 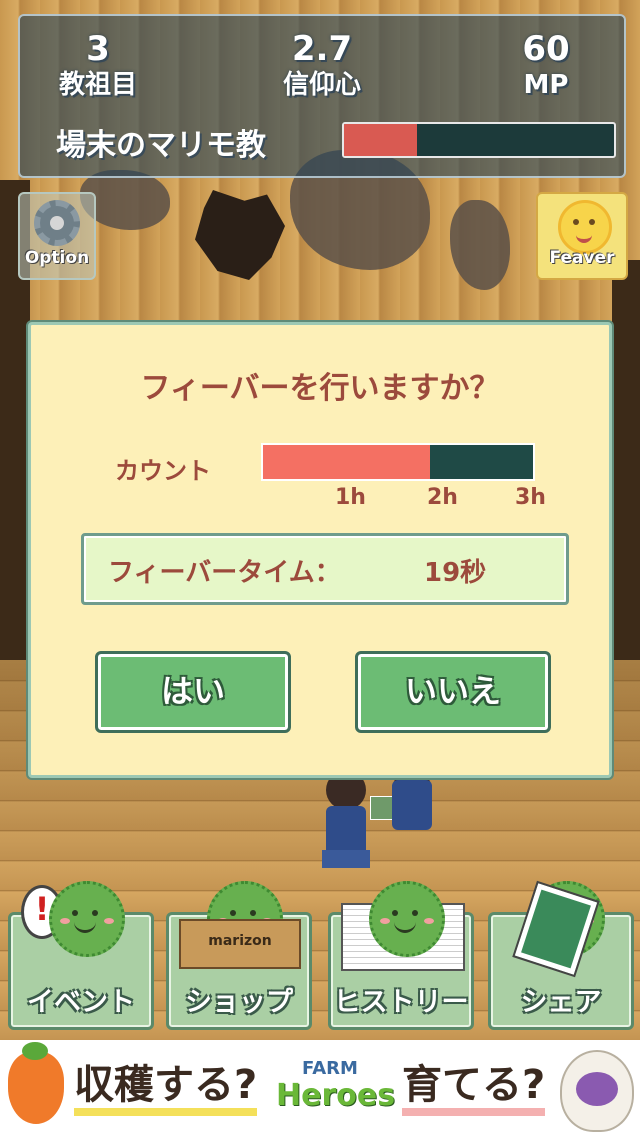 What do you see at coordinates (321, 85) in the screenshot?
I see `faith-label: 信仰心` at bounding box center [321, 85].